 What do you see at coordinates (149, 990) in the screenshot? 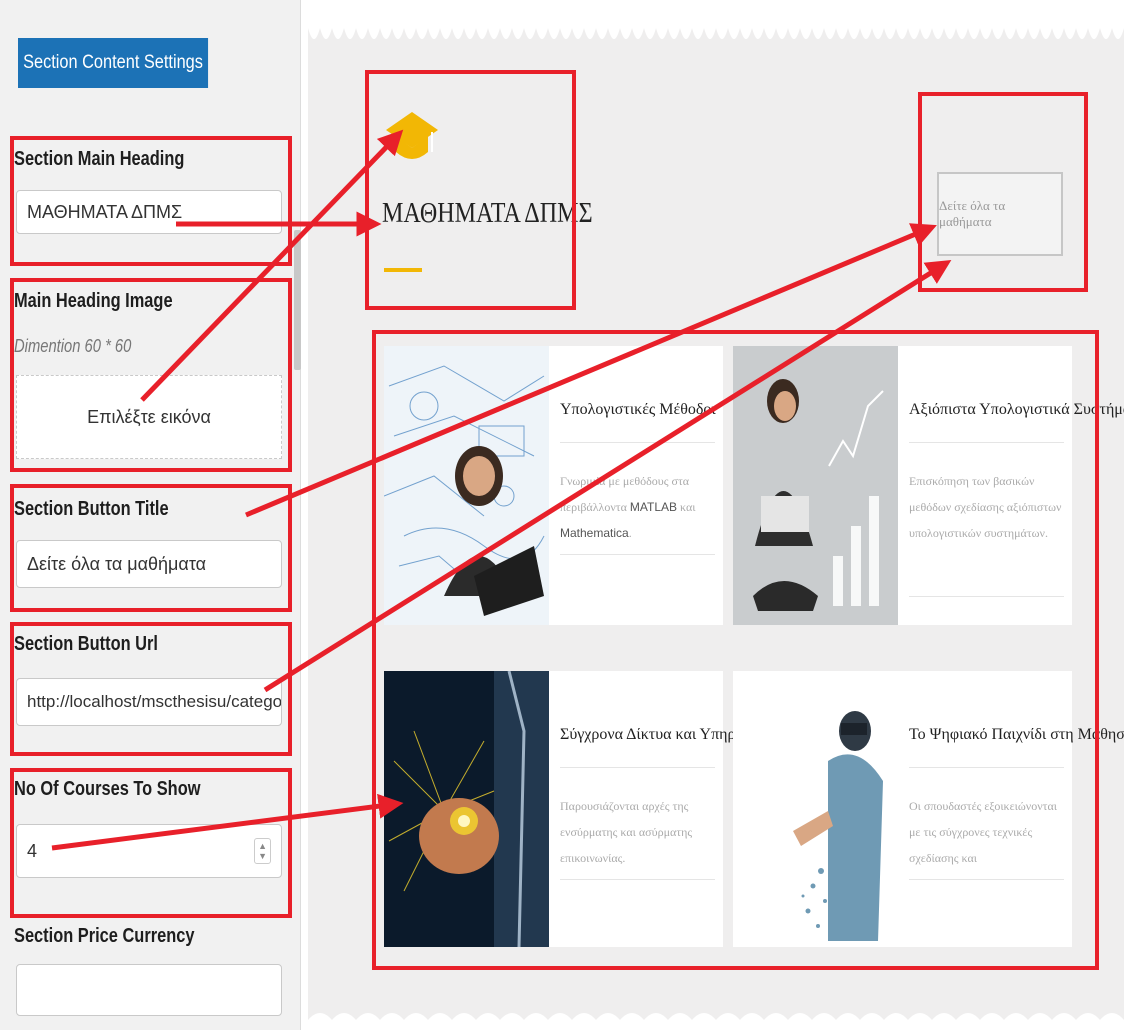
I see `price-currency-input` at bounding box center [149, 990].